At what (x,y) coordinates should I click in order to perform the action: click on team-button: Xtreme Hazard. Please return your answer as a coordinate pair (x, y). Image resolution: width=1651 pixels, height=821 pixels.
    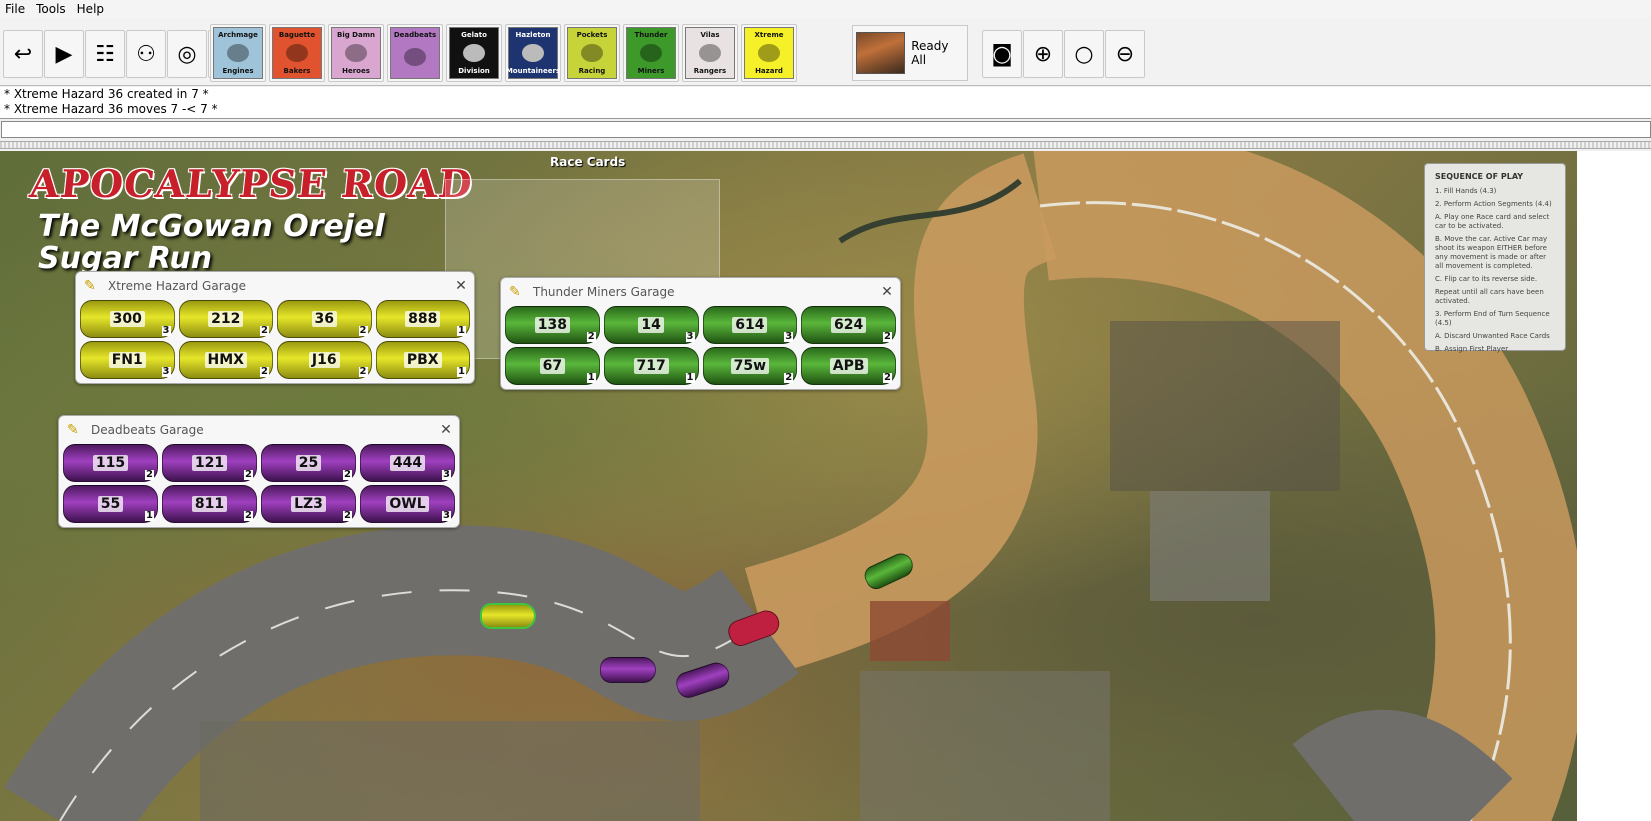
    Looking at the image, I should click on (769, 53).